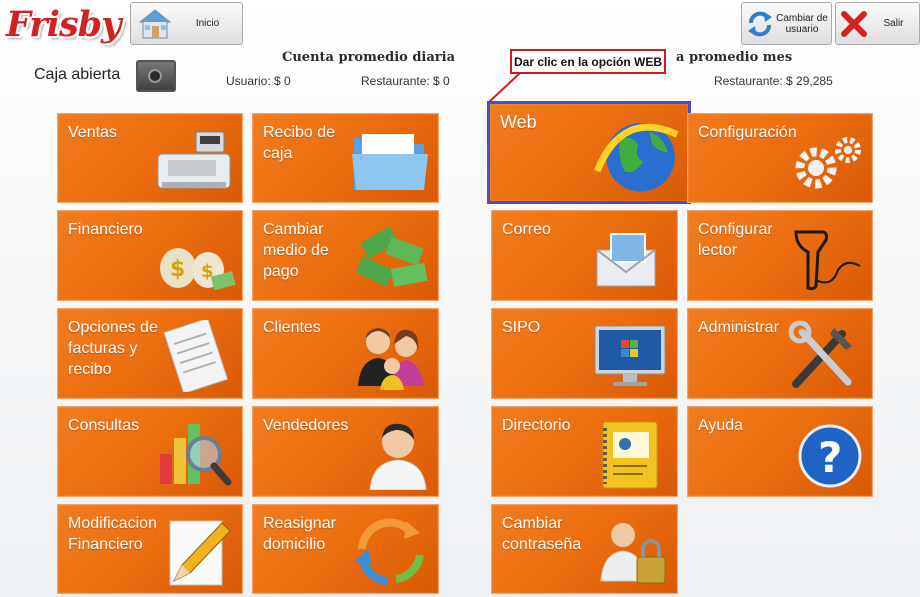 The height and width of the screenshot is (597, 920). Describe the element at coordinates (780, 158) in the screenshot. I see `tile-configuracion: Configuración` at that location.